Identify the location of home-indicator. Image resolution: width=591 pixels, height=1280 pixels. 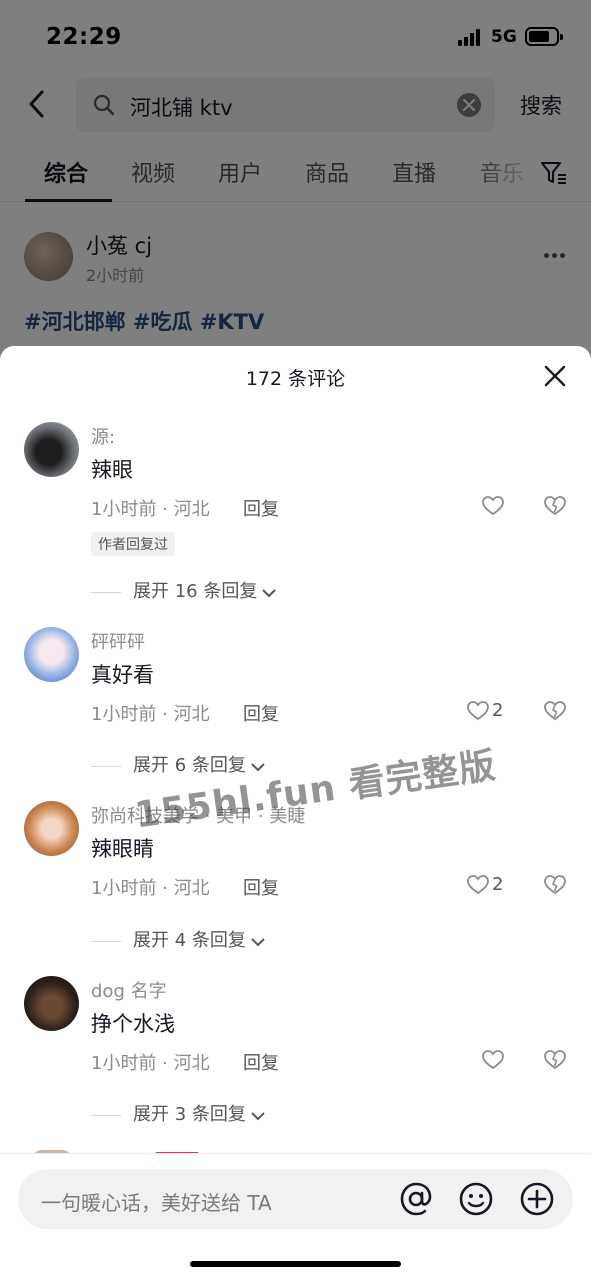
(295, 1264).